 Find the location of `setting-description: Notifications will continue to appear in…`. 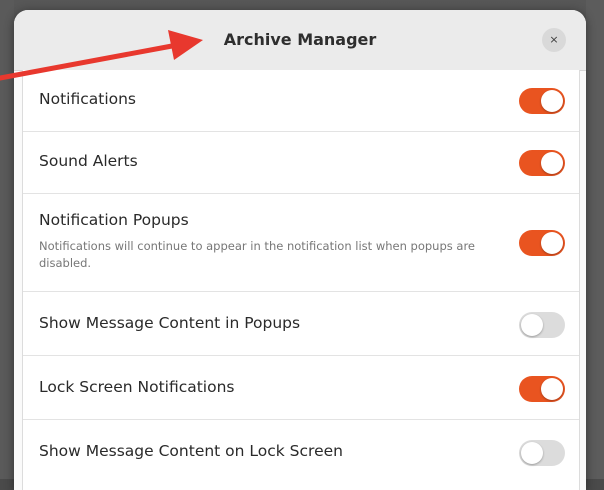

setting-description: Notifications will continue to appear in… is located at coordinates (257, 254).